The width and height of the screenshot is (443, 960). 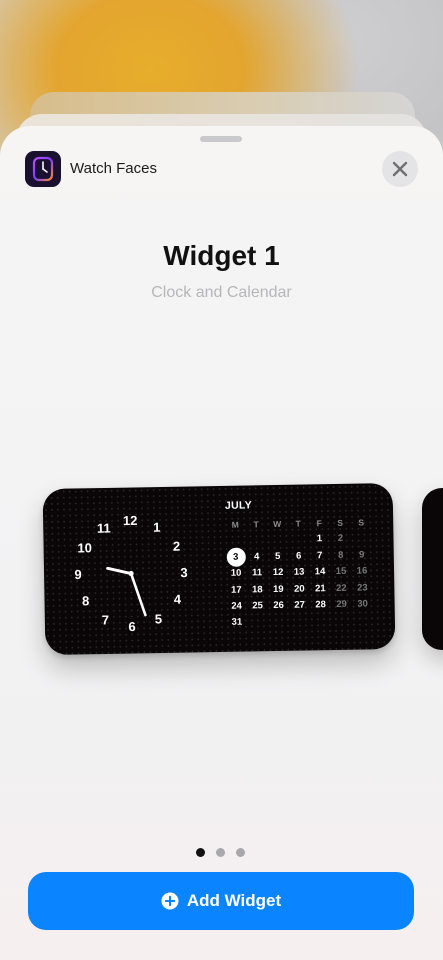 What do you see at coordinates (277, 524) in the screenshot?
I see `calendar-weekday: W` at bounding box center [277, 524].